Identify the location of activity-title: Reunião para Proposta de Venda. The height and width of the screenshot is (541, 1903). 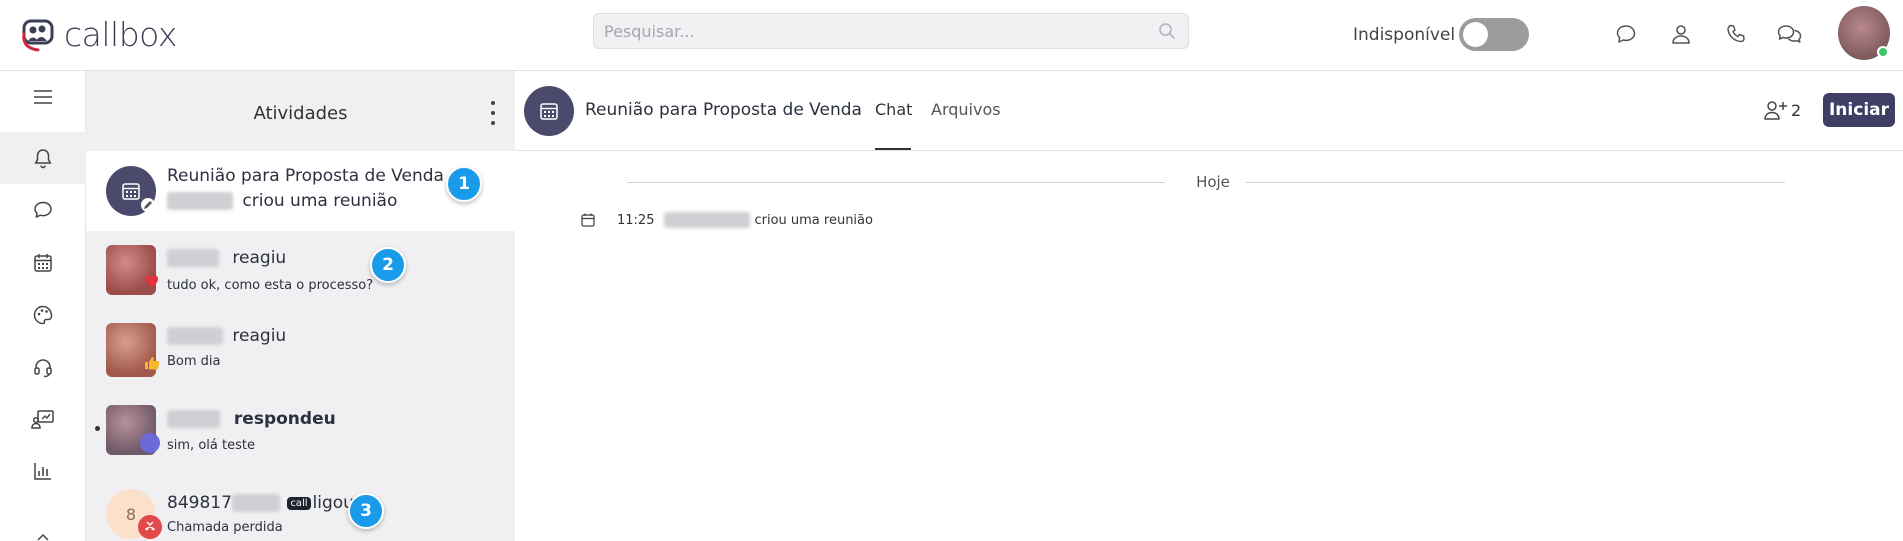
(305, 176).